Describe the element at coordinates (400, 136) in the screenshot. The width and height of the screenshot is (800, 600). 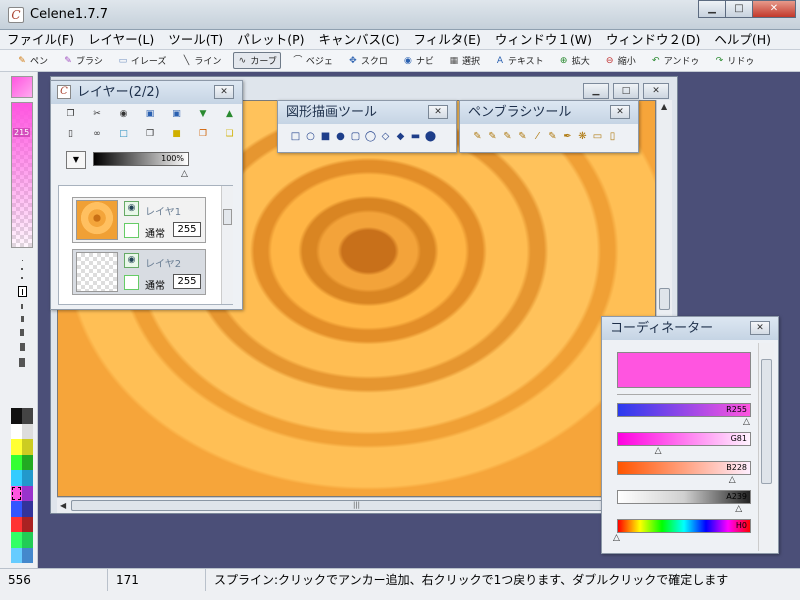
I see `shape-tool-icon: ◆` at that location.